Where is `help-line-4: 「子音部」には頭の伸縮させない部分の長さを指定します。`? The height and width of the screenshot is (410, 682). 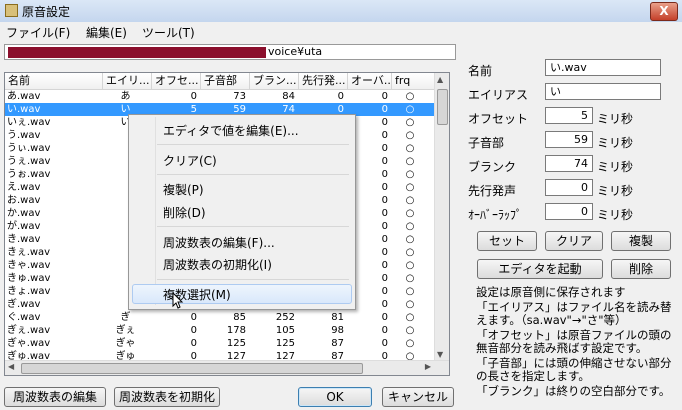
help-line-4: 「子音部」には頭の伸縮させない部分の長さを指定します。 is located at coordinates (574, 369).